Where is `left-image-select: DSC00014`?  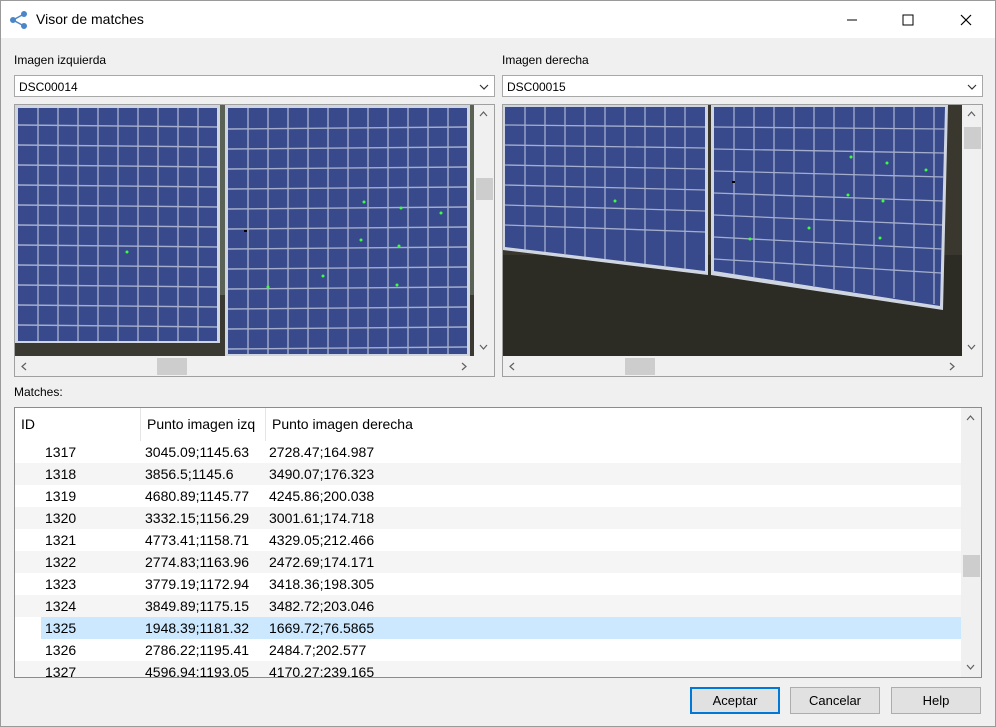
left-image-select: DSC00014 is located at coordinates (254, 86).